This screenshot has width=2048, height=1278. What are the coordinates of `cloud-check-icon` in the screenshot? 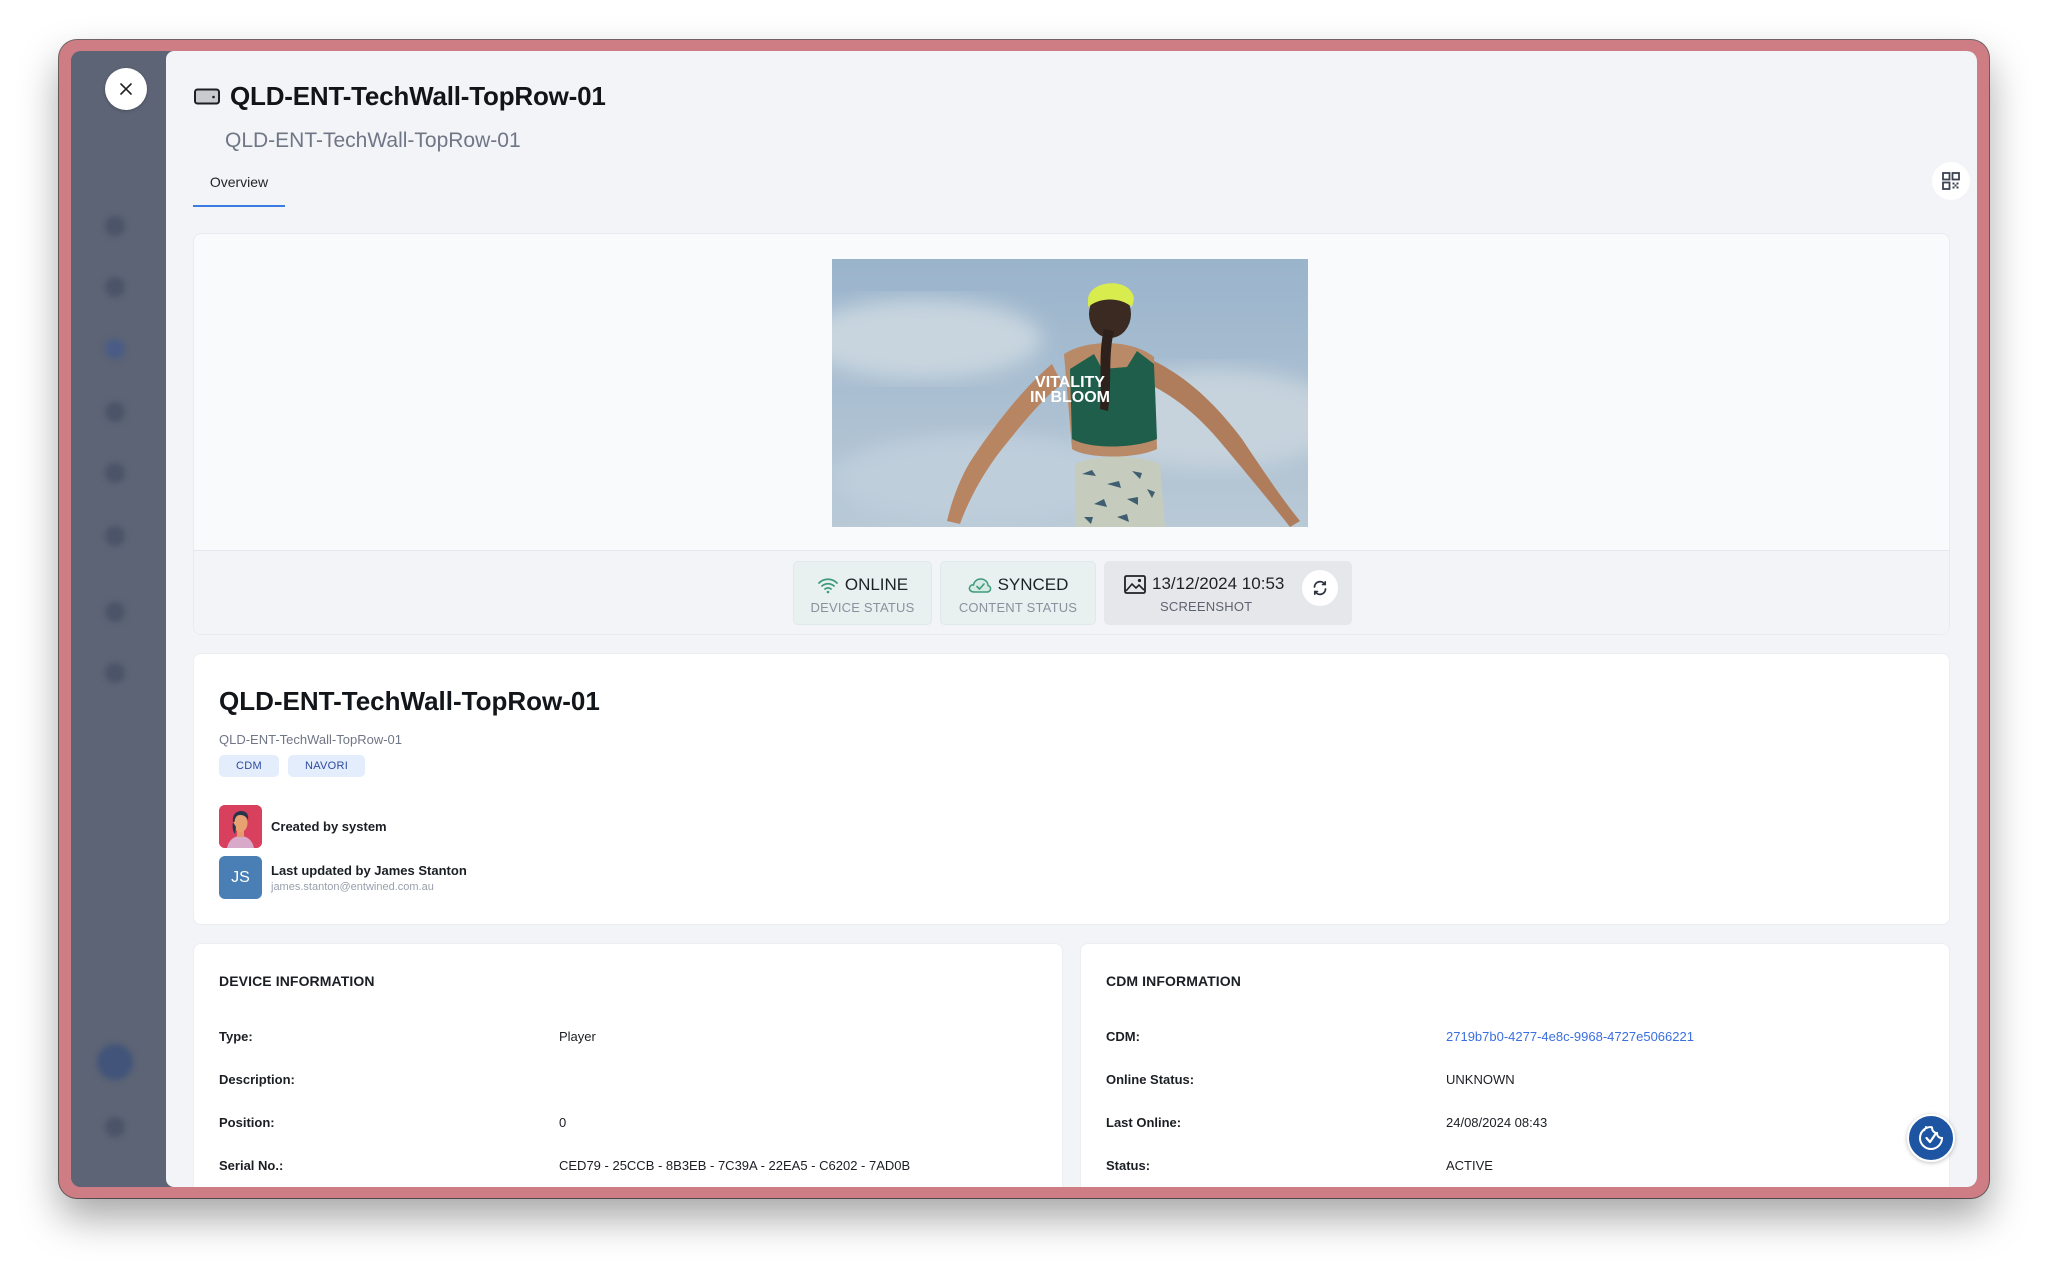 It's located at (979, 585).